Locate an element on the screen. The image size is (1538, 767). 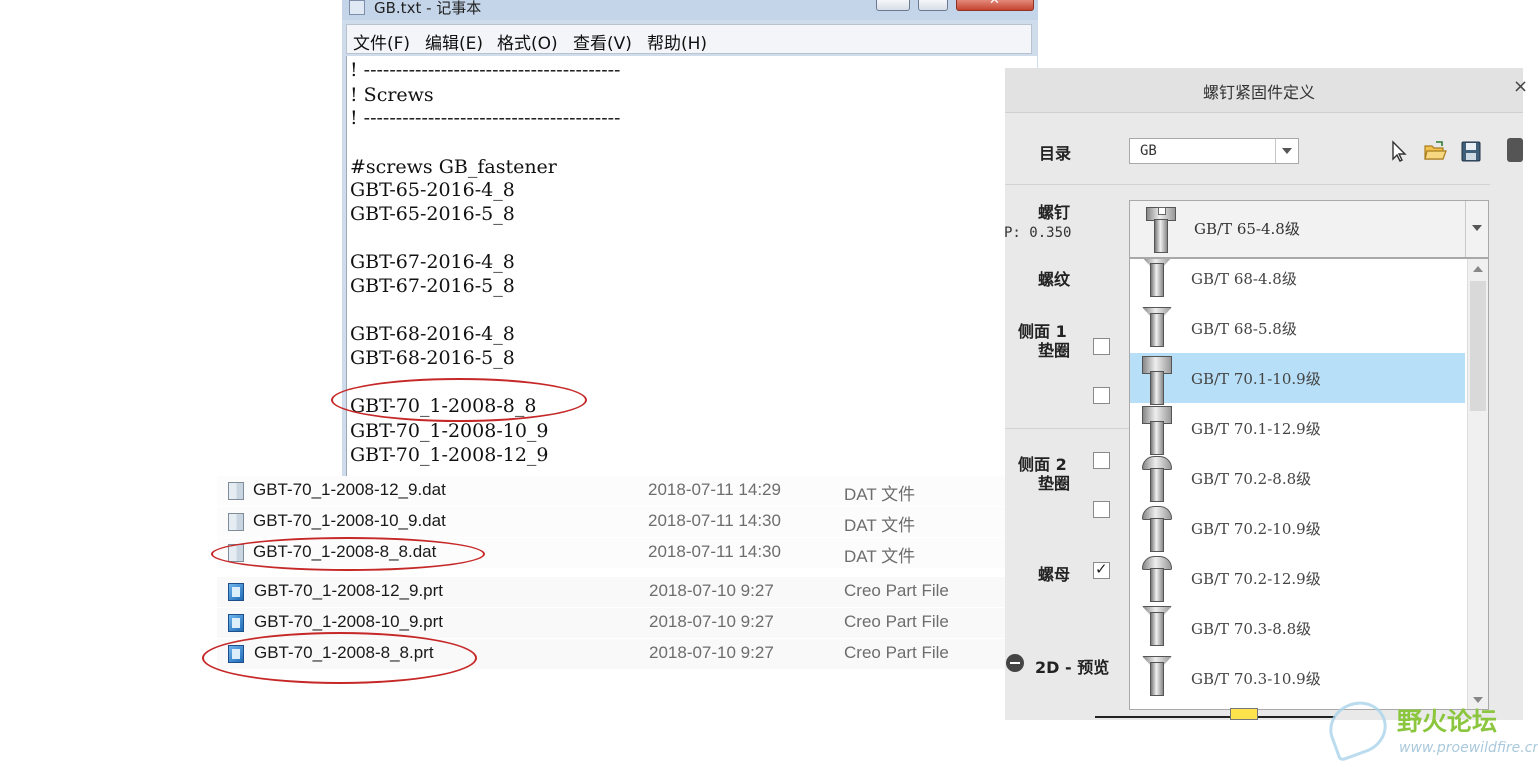
side1-washer-checkbox is located at coordinates (1101, 346).